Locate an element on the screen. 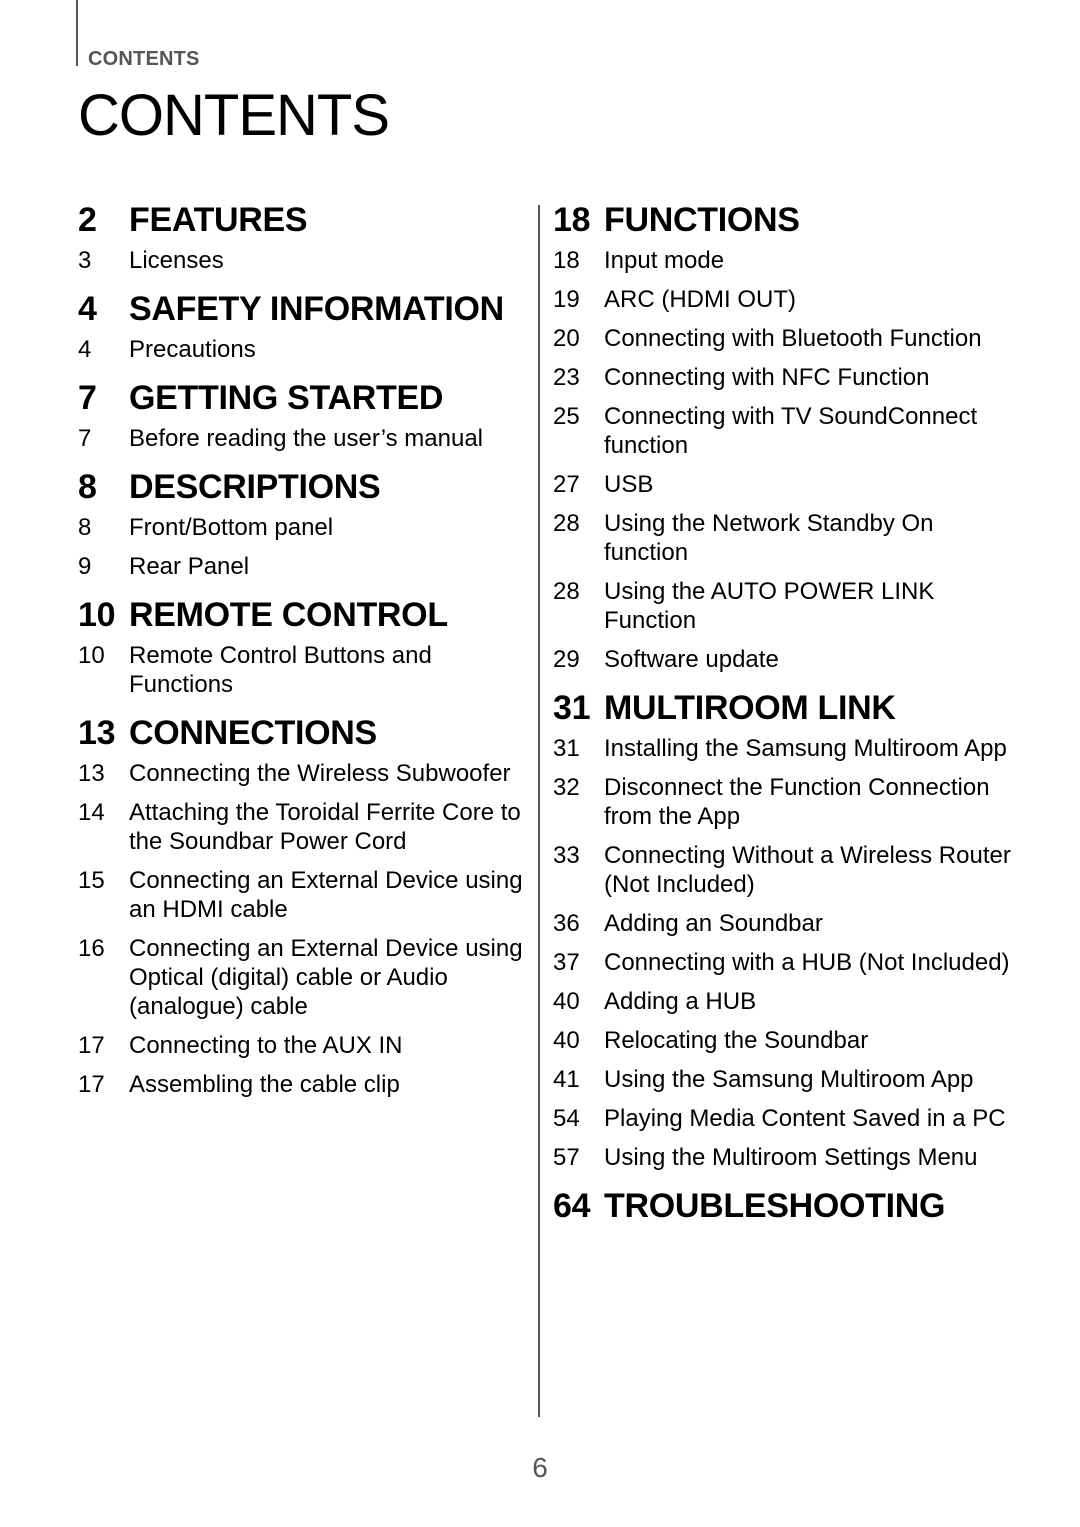  section-heading: 18 FUNCTIONS is located at coordinates (788, 220).